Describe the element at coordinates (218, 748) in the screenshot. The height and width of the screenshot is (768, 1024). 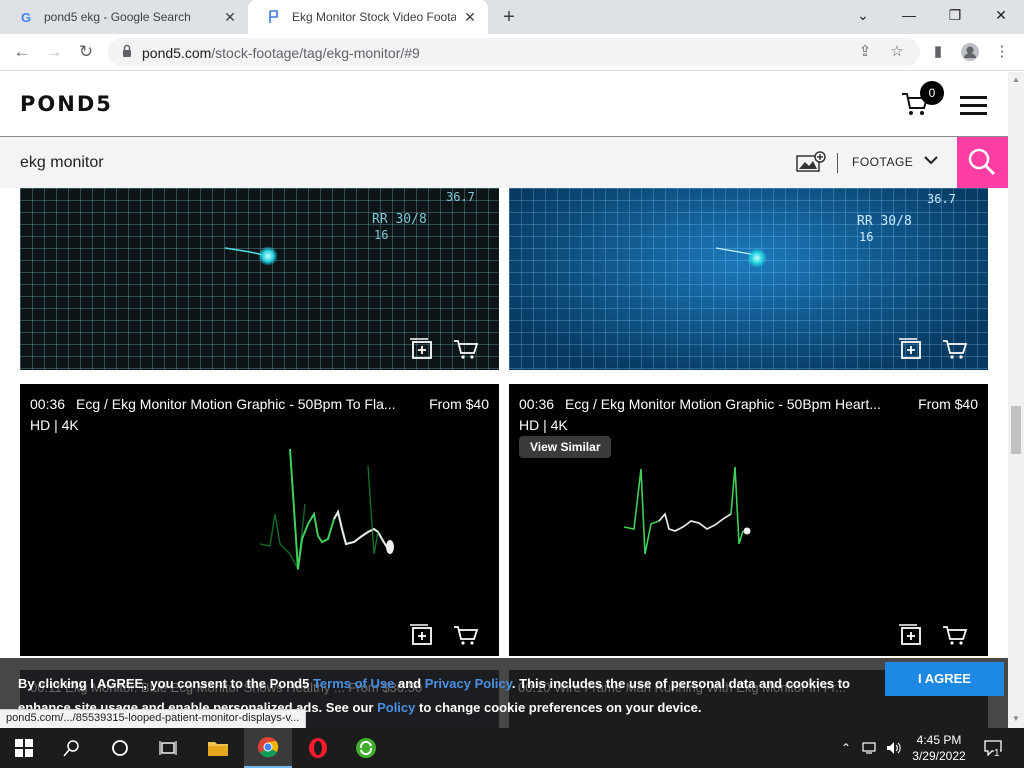
I see `file-explorer-icon` at that location.